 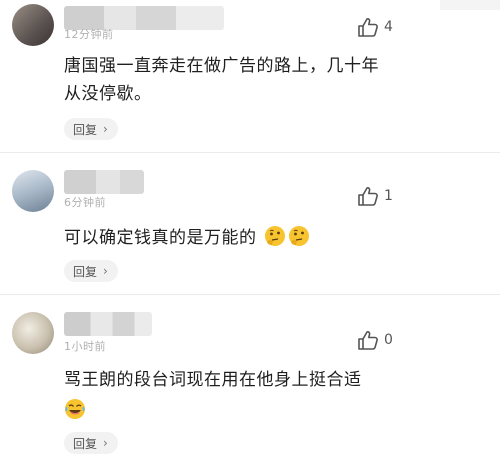 I want to click on laughing-tears-face-icon, so click(x=75, y=409).